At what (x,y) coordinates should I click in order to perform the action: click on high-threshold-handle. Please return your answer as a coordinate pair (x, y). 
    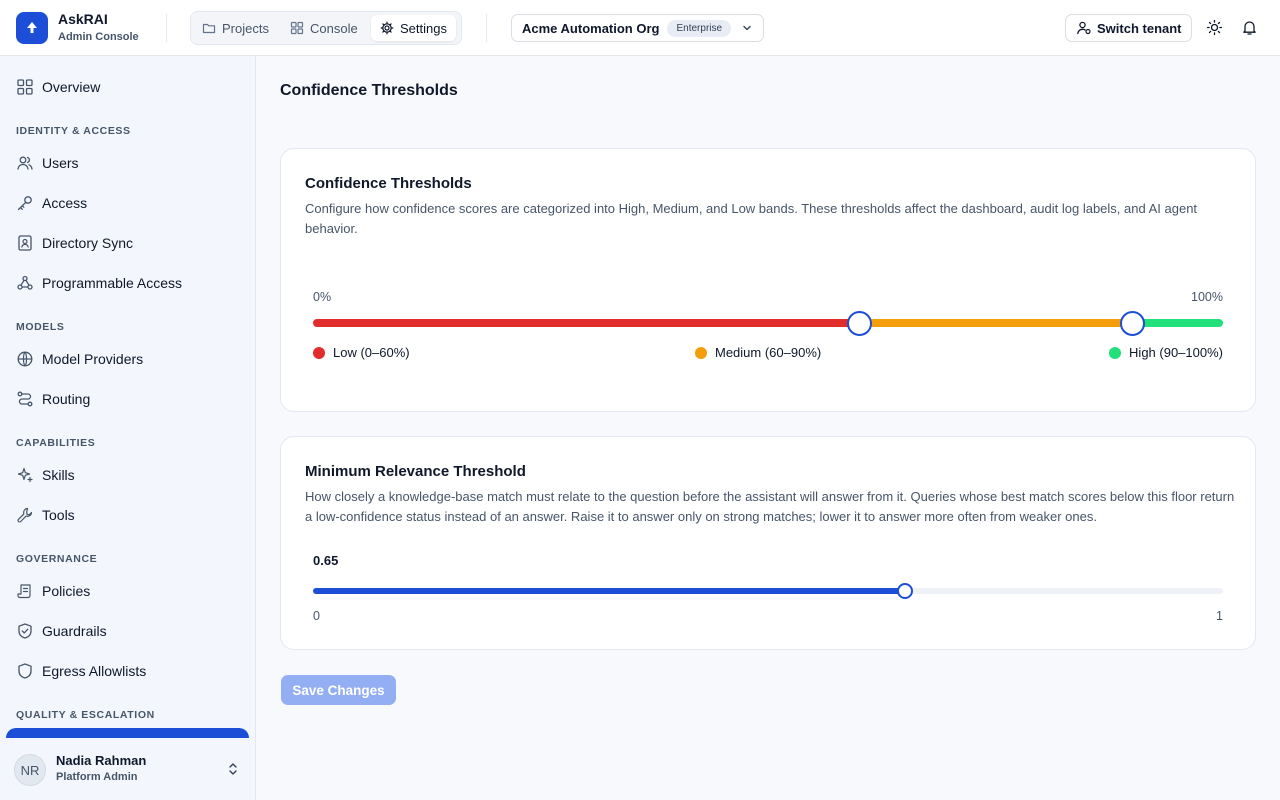
    Looking at the image, I should click on (1132, 323).